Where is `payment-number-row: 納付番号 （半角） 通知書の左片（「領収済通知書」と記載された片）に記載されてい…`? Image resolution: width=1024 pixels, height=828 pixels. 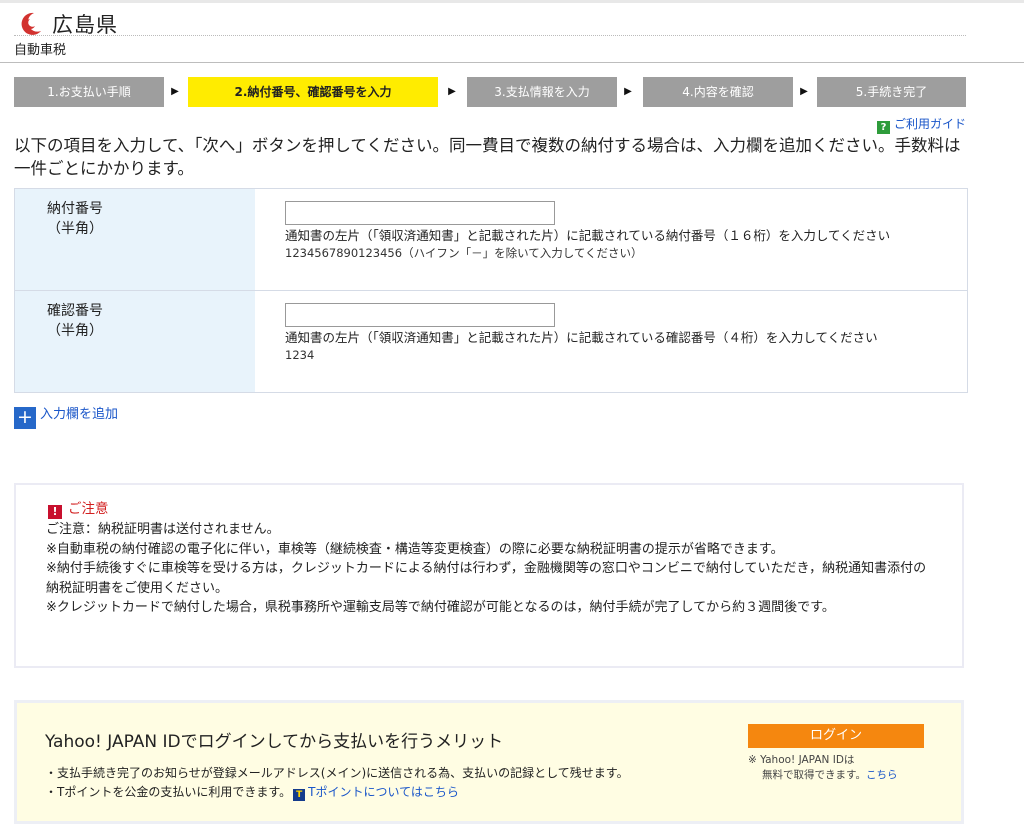 payment-number-row: 納付番号 （半角） 通知書の左片（「領収済通知書」と記載された片）に記載されてい… is located at coordinates (491, 240).